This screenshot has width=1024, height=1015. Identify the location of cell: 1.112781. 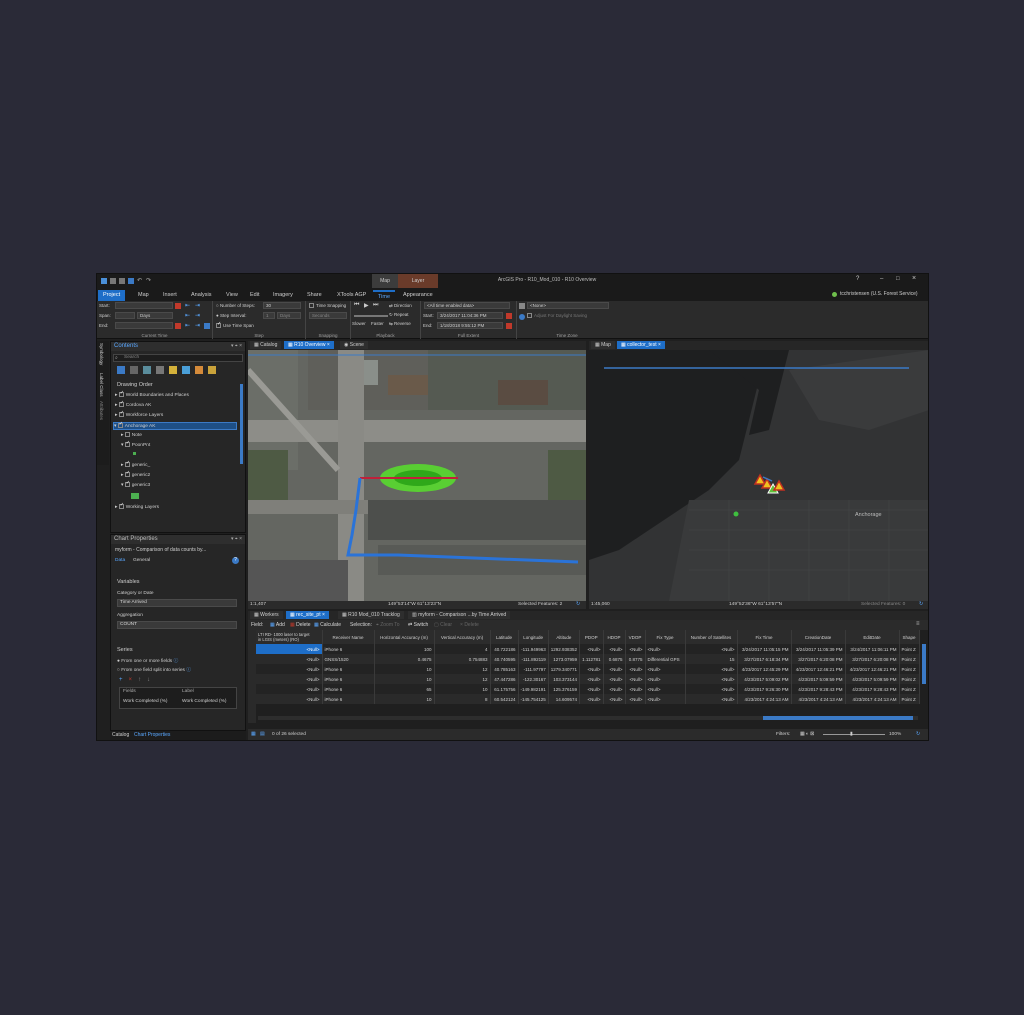
(591, 659).